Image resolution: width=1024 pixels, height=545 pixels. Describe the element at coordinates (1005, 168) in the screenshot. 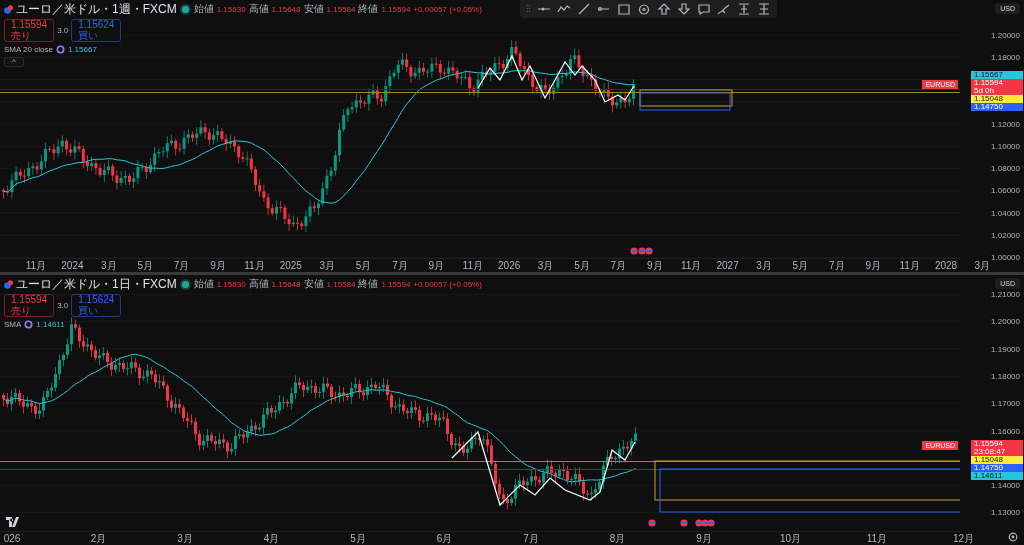

I see `axis-price-label: 1.08000` at that location.